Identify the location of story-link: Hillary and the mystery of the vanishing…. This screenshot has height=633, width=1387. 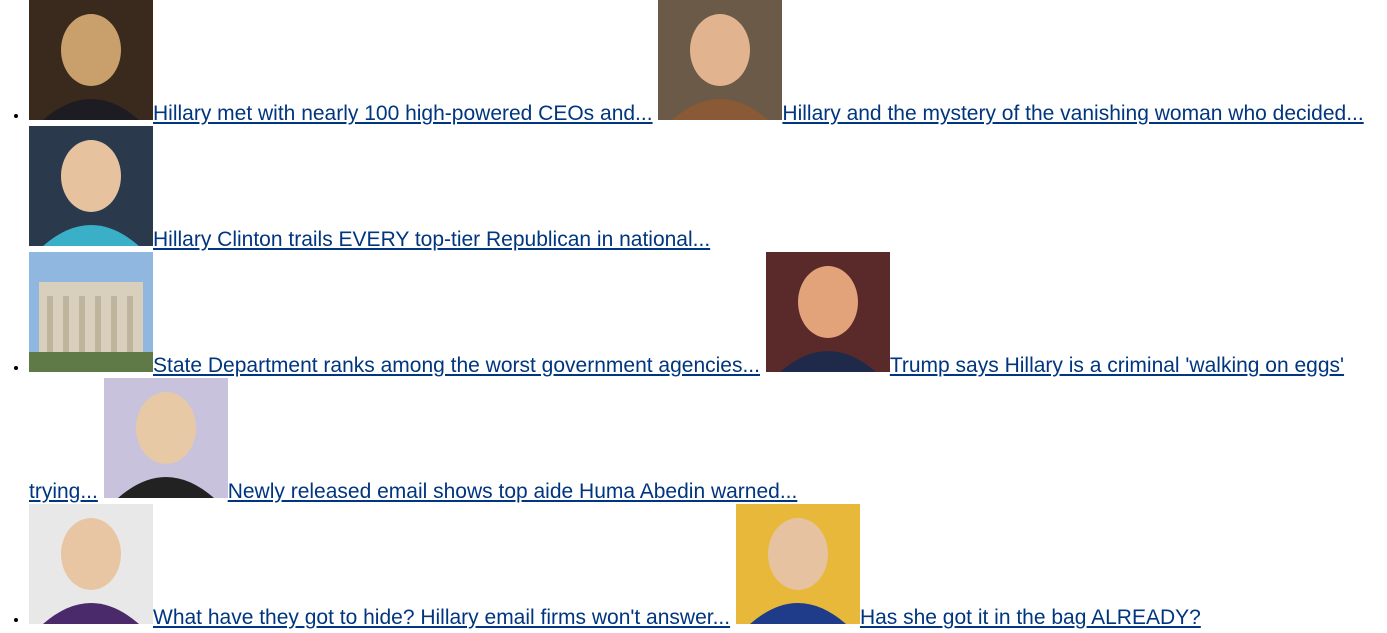
(1072, 113).